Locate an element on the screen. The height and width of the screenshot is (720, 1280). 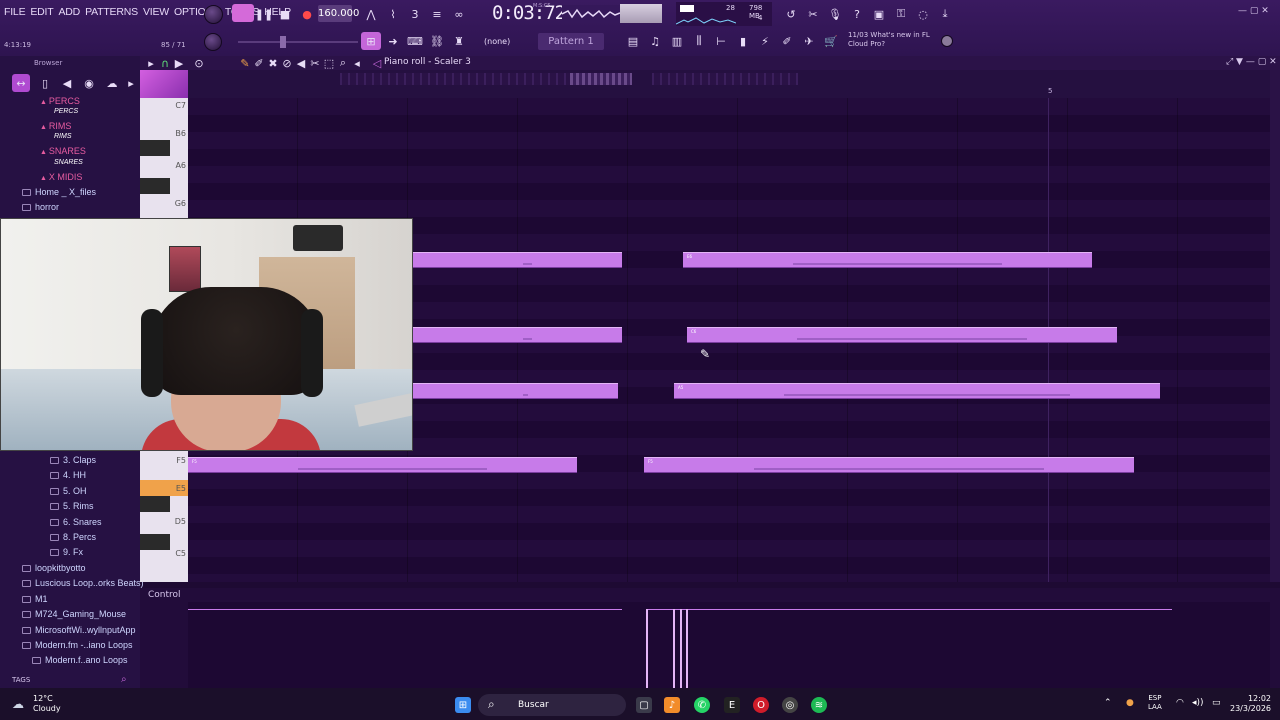
menu-edit: EDIT is located at coordinates (41, 12).